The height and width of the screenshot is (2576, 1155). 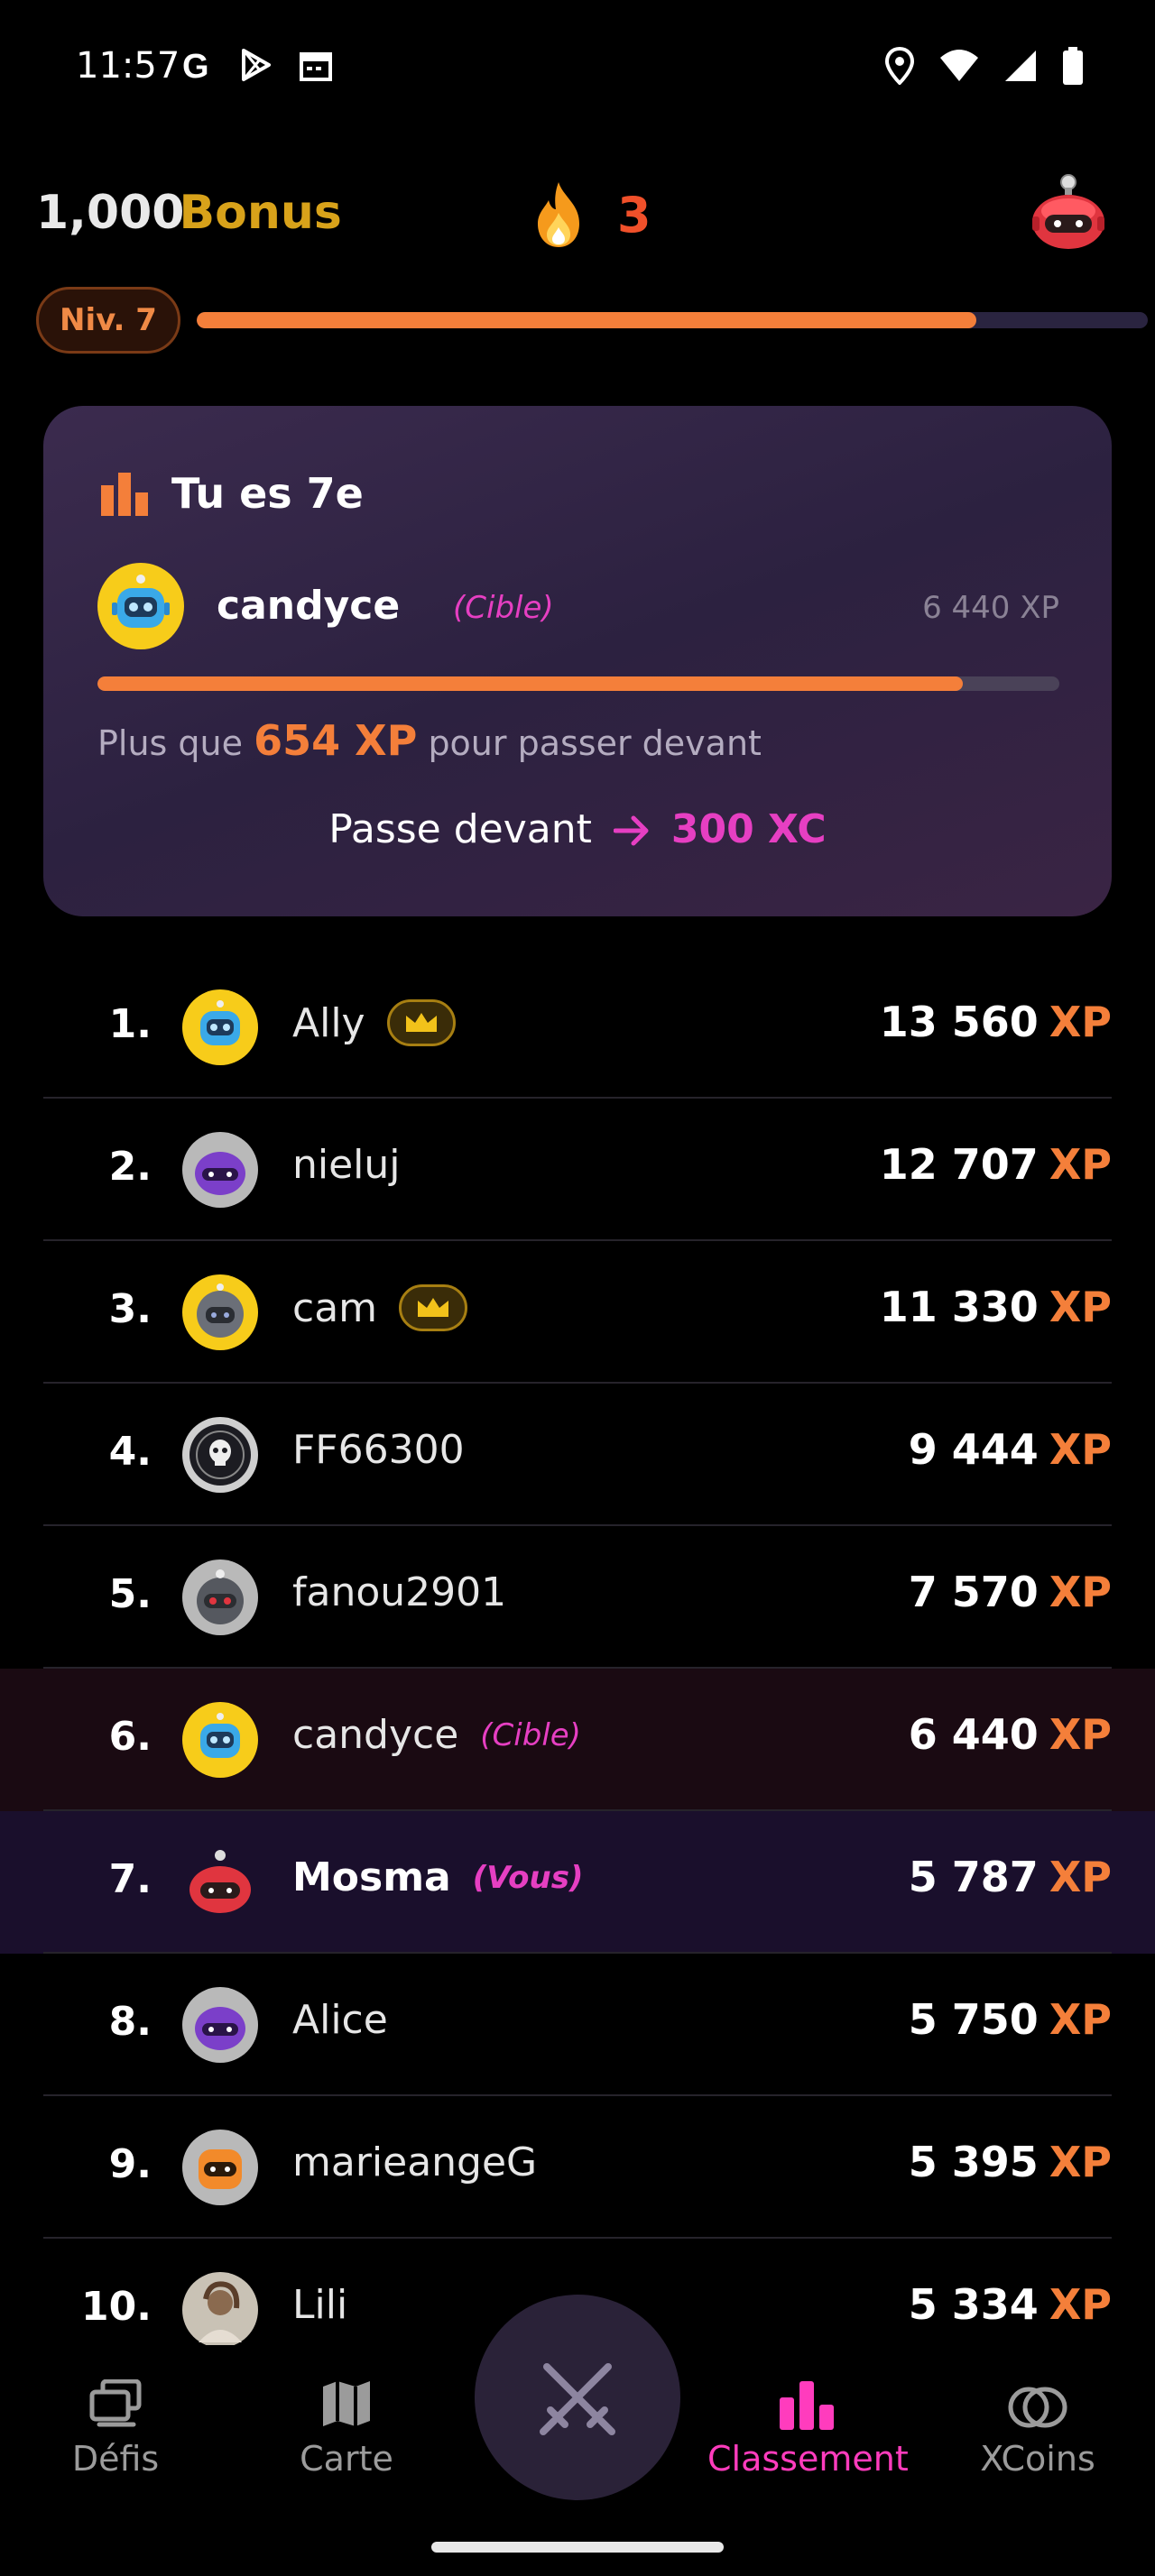 I want to click on bottom-nav: Défis Carte Classement XCoins, so click(x=577, y=2436).